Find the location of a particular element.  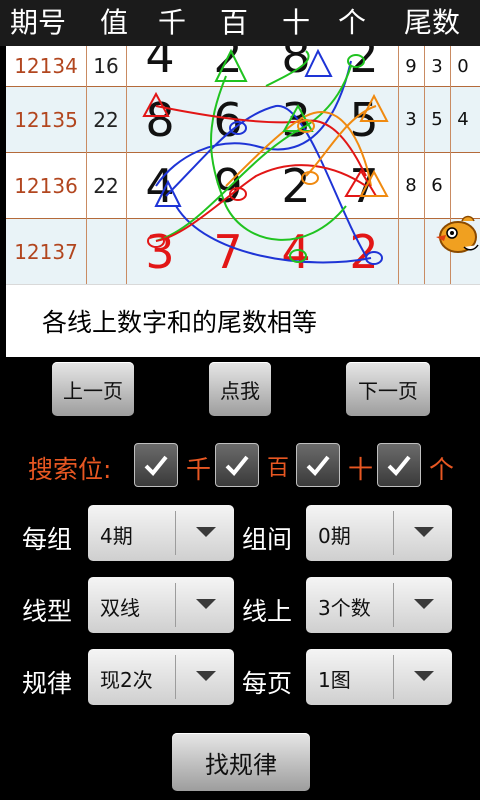

position-label-ten: 十 is located at coordinates (361, 469).